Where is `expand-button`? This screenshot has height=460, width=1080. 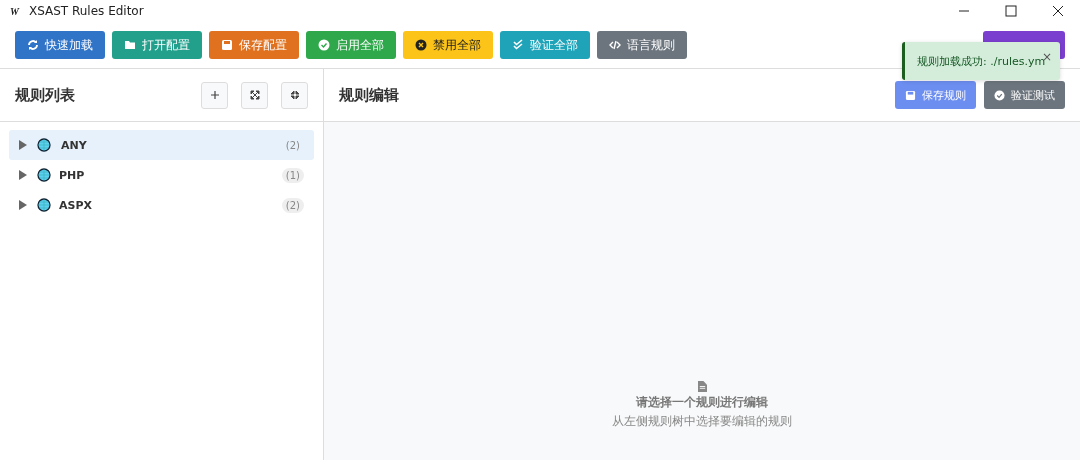 expand-button is located at coordinates (254, 95).